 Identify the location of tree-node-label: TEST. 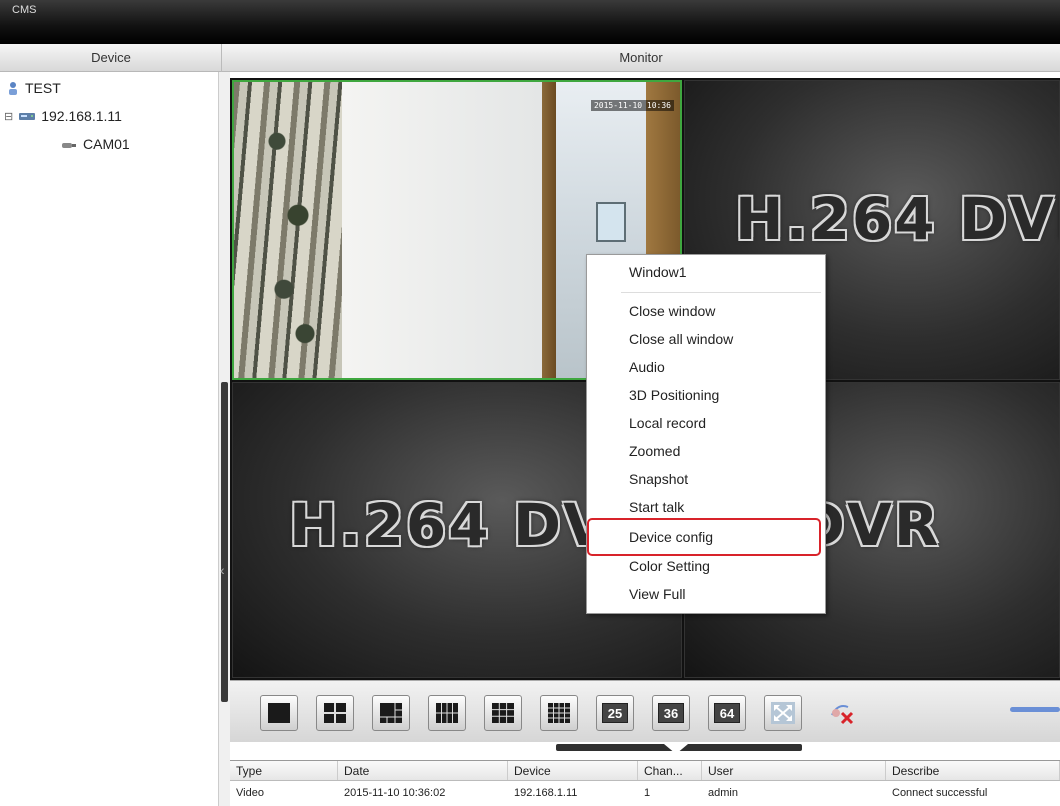
(43, 88).